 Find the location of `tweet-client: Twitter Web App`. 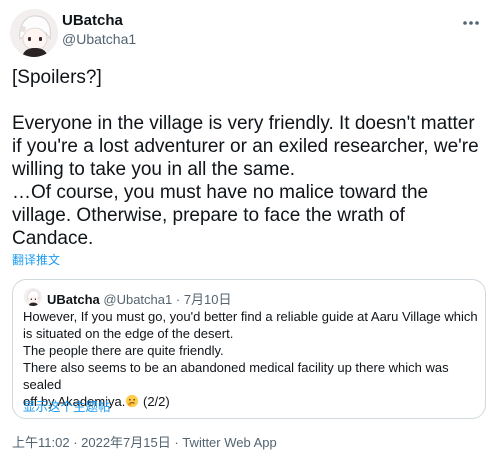

tweet-client: Twitter Web App is located at coordinates (229, 442).